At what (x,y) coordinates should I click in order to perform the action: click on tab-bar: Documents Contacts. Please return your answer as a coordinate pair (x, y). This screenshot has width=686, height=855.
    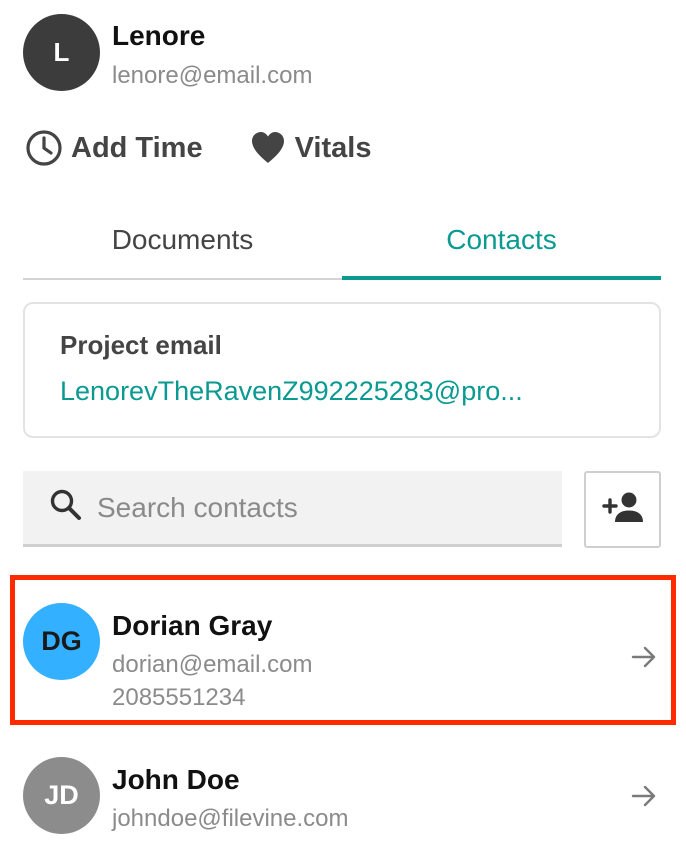
    Looking at the image, I should click on (342, 245).